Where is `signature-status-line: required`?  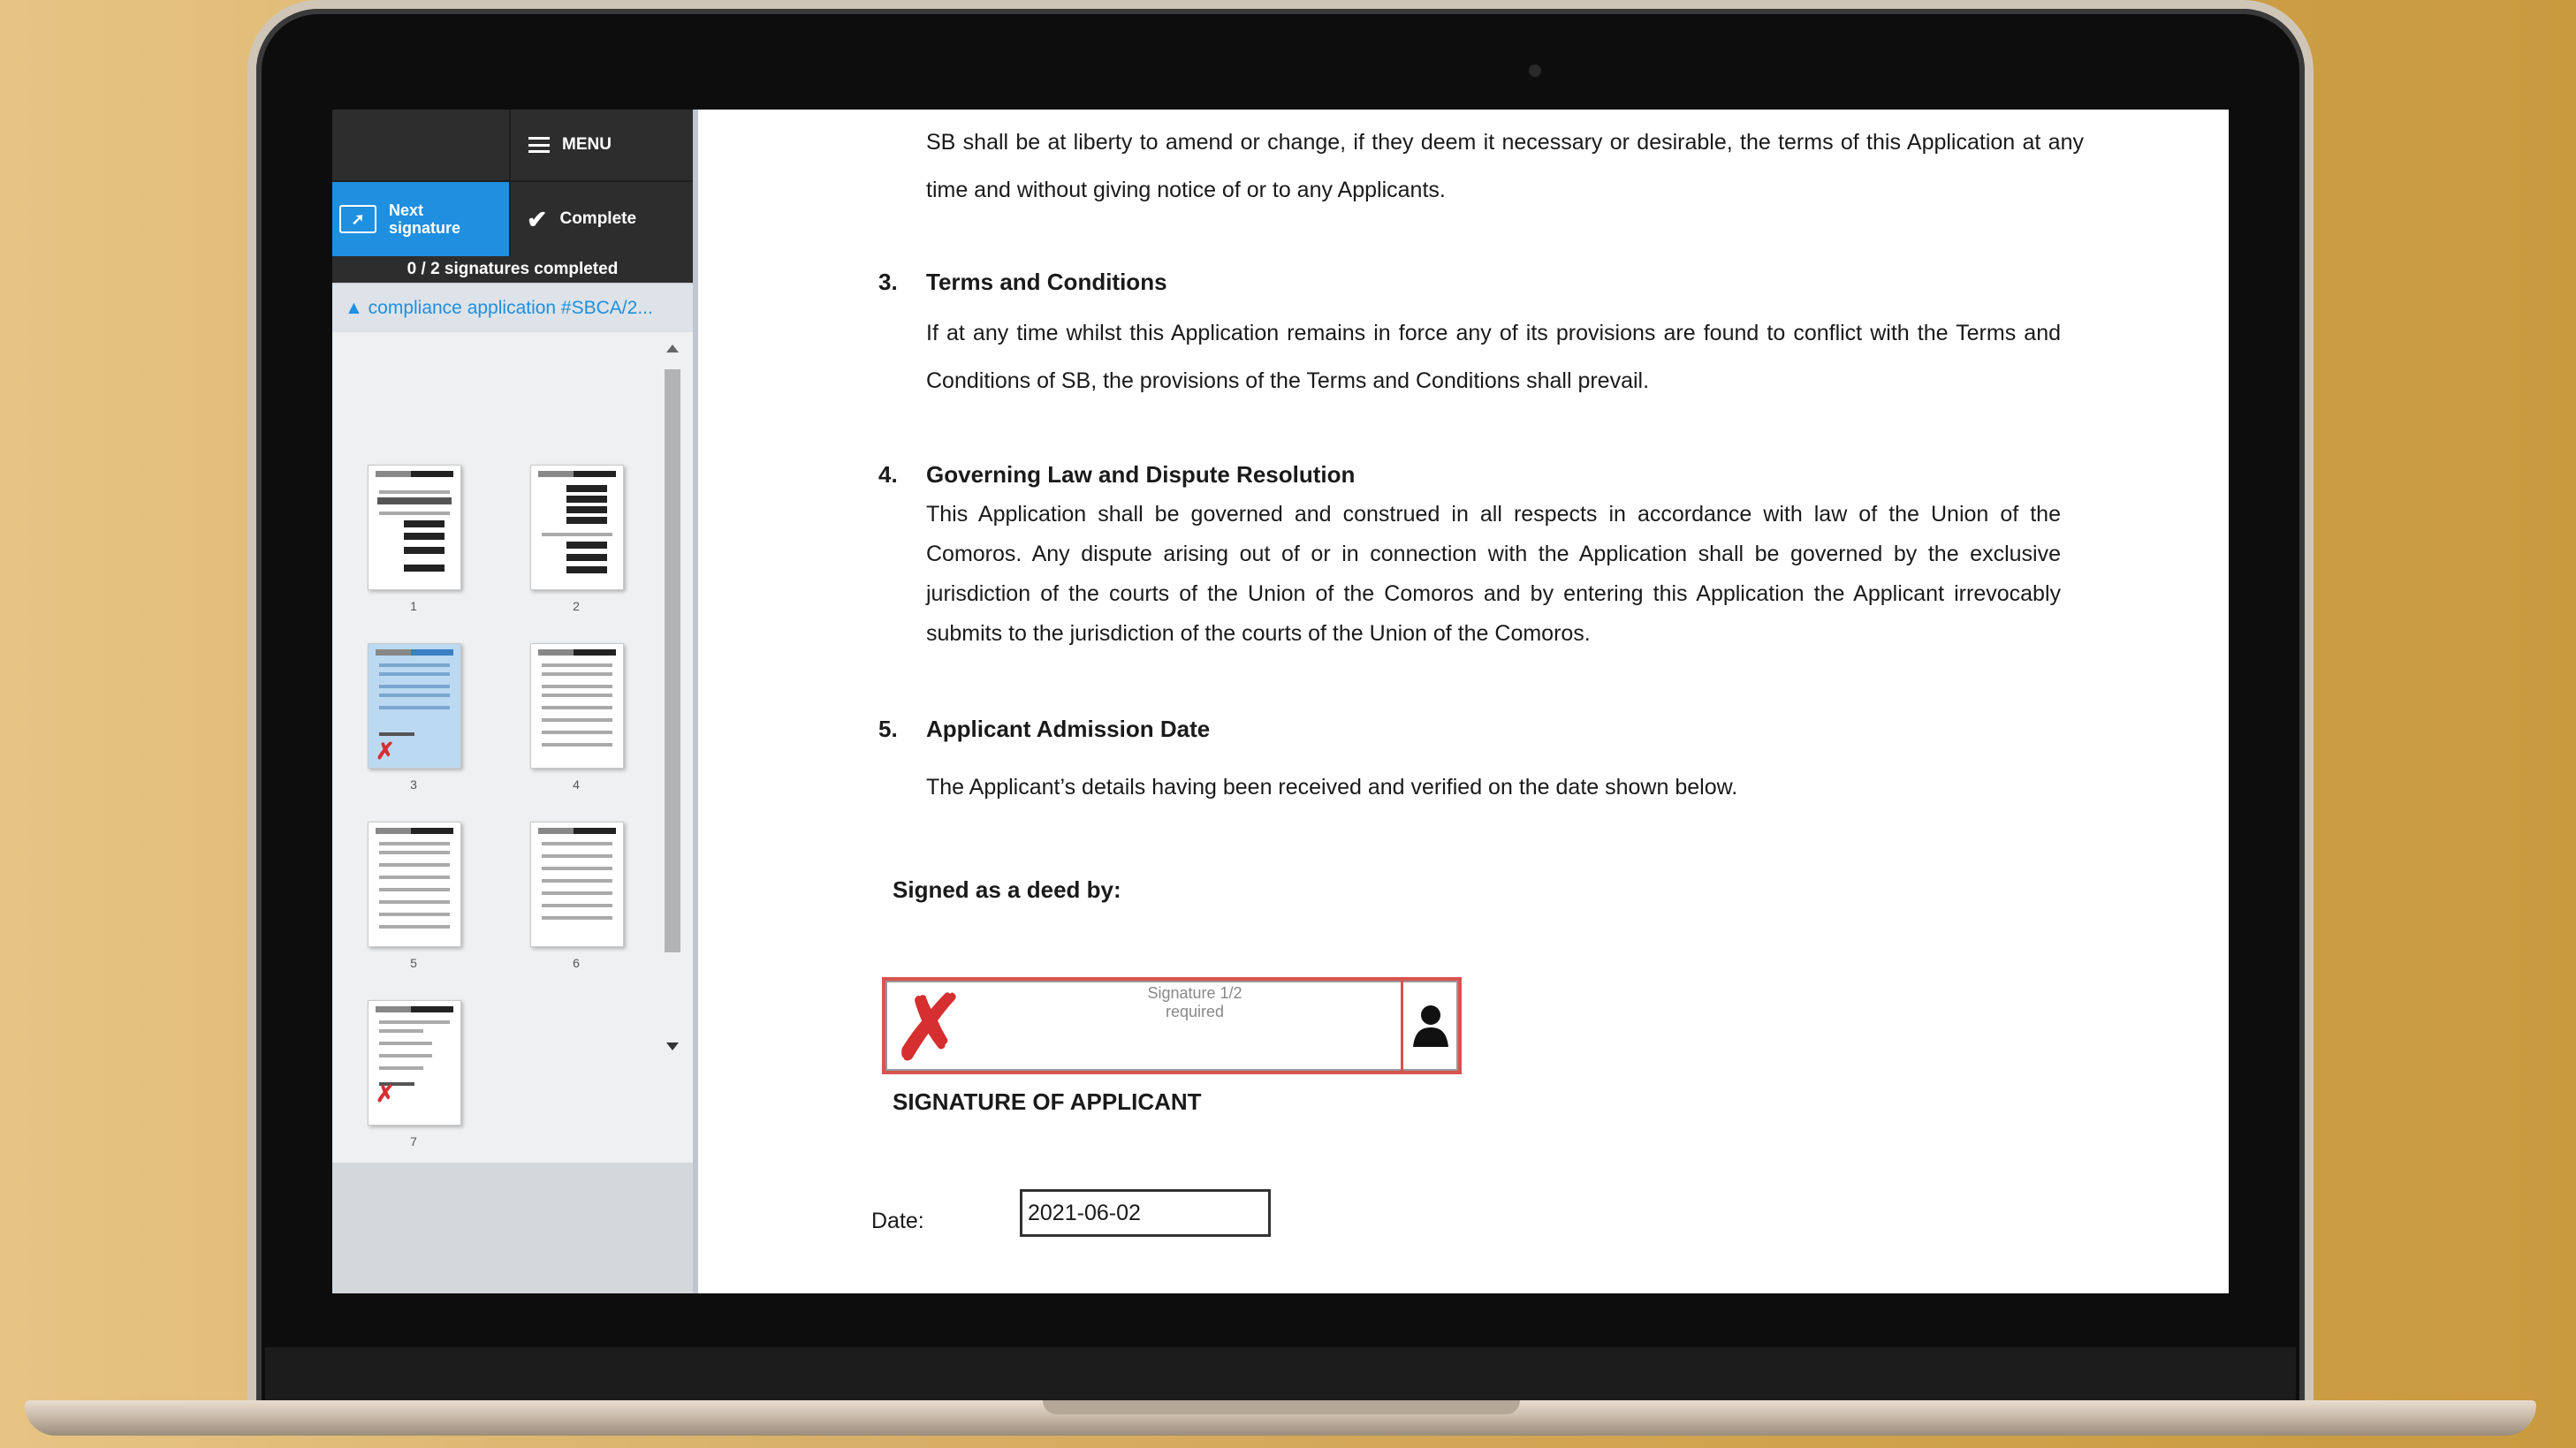
signature-status-line: required is located at coordinates (1195, 1011).